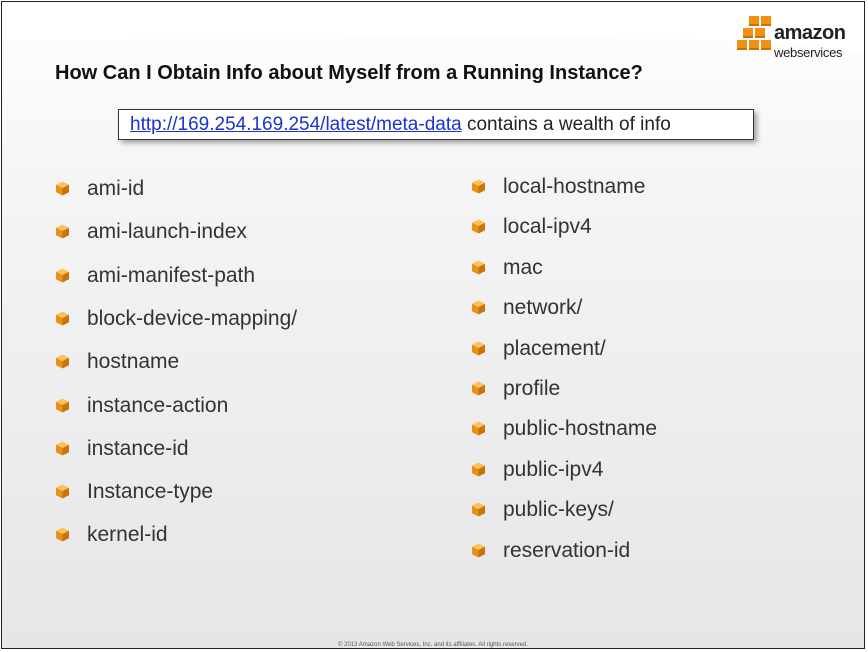 Image resolution: width=868 pixels, height=652 pixels. Describe the element at coordinates (532, 388) in the screenshot. I see `list-item-label: profile` at that location.